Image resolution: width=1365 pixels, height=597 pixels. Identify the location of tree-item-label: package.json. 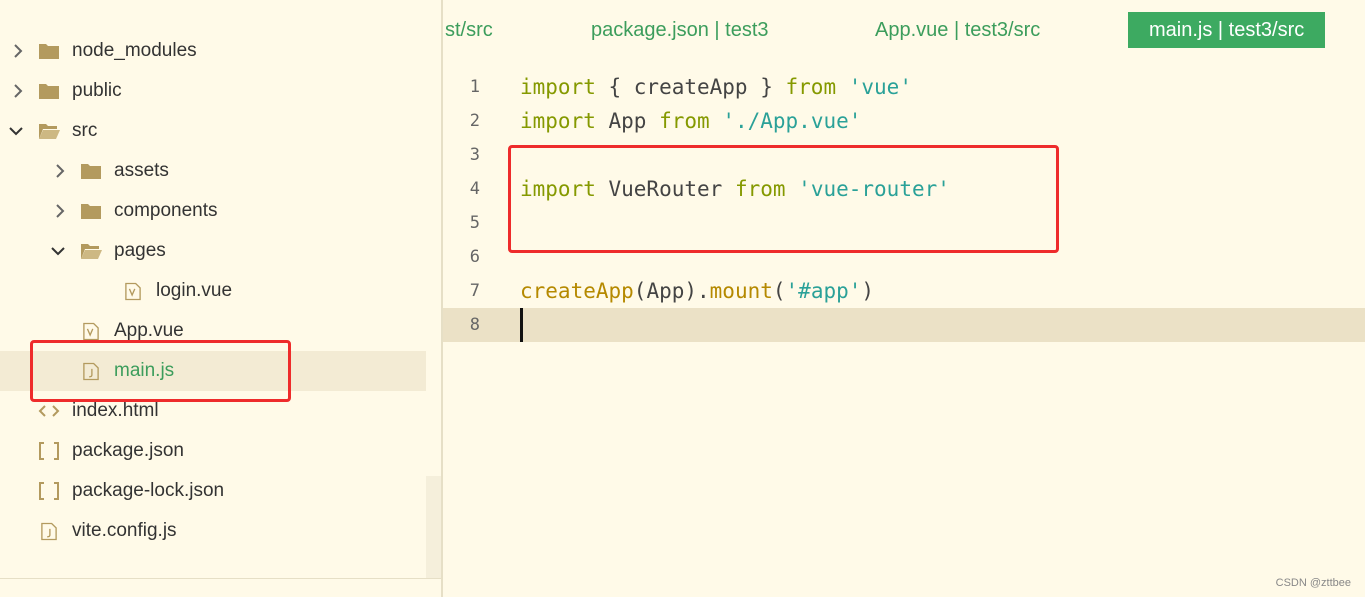
(128, 450).